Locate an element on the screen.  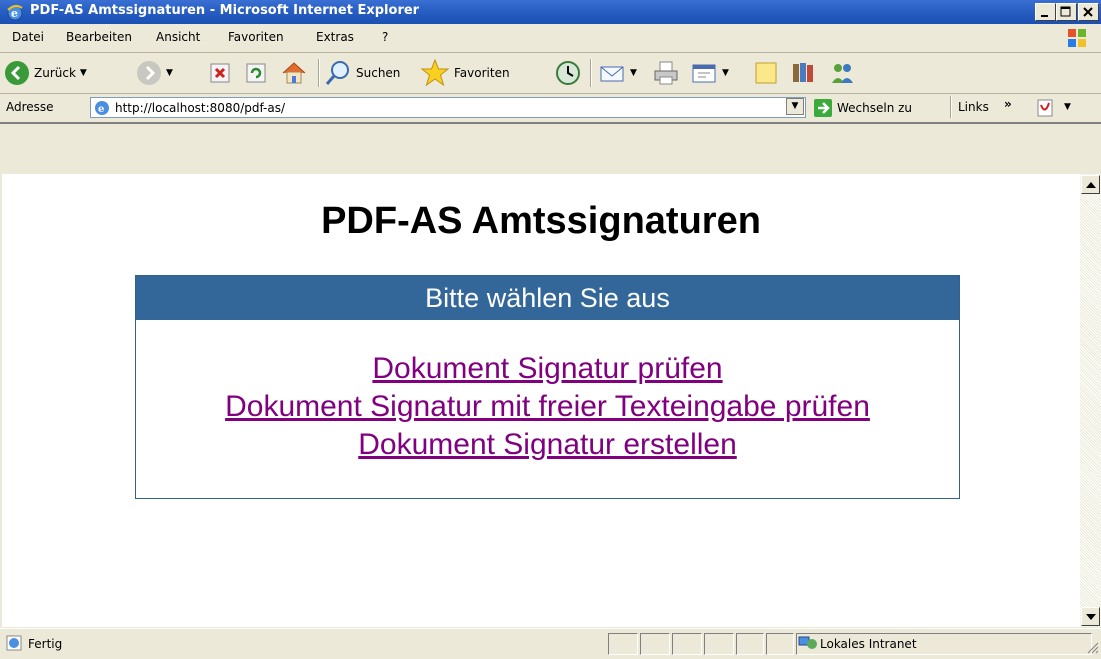
back-button: Zurück ▼ is located at coordinates (45, 73).